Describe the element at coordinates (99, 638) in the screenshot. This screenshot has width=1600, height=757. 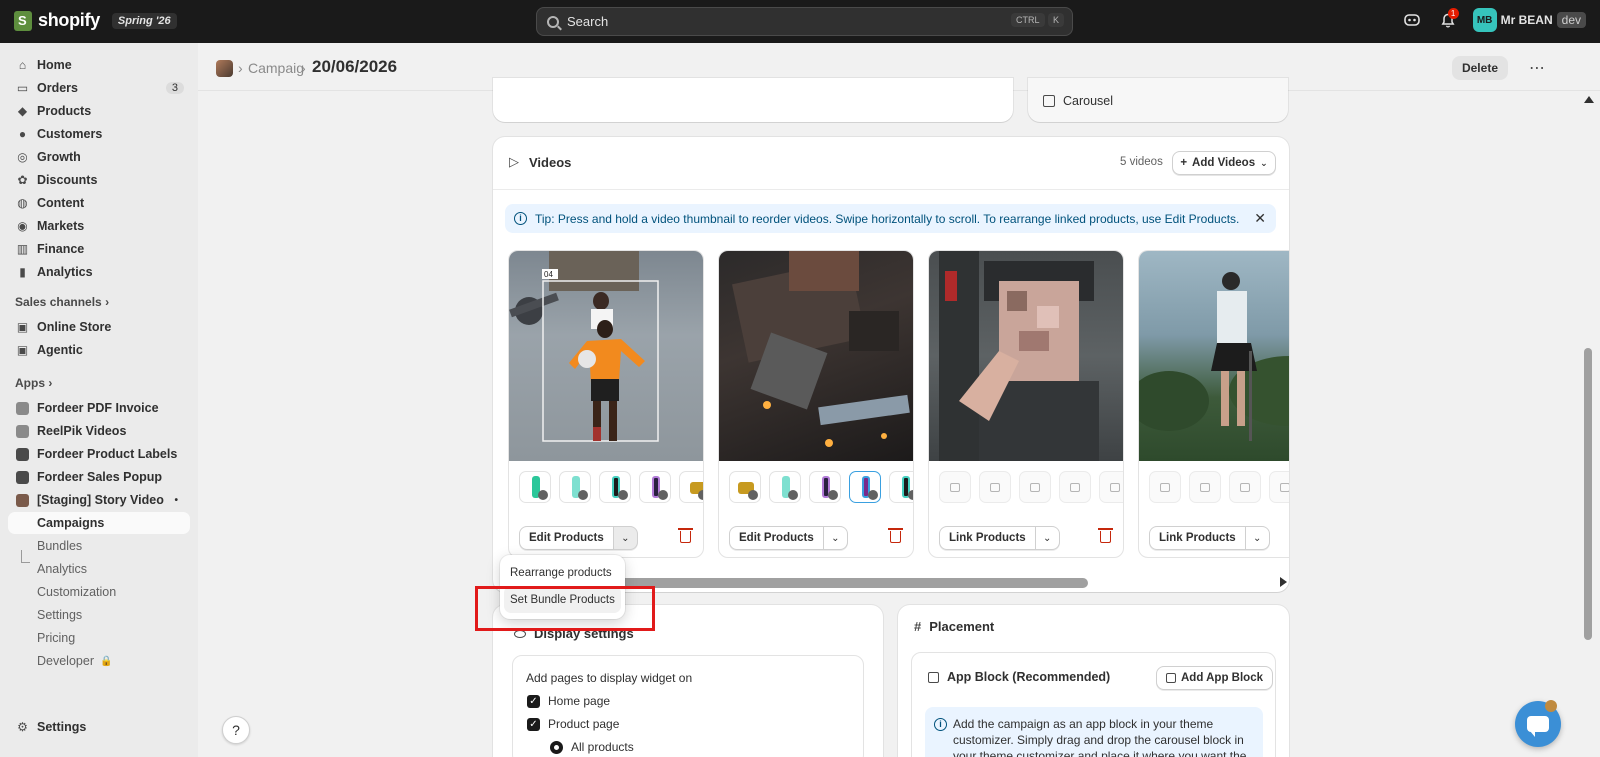
I see `sidebar-sub-pricing: Pricing` at that location.